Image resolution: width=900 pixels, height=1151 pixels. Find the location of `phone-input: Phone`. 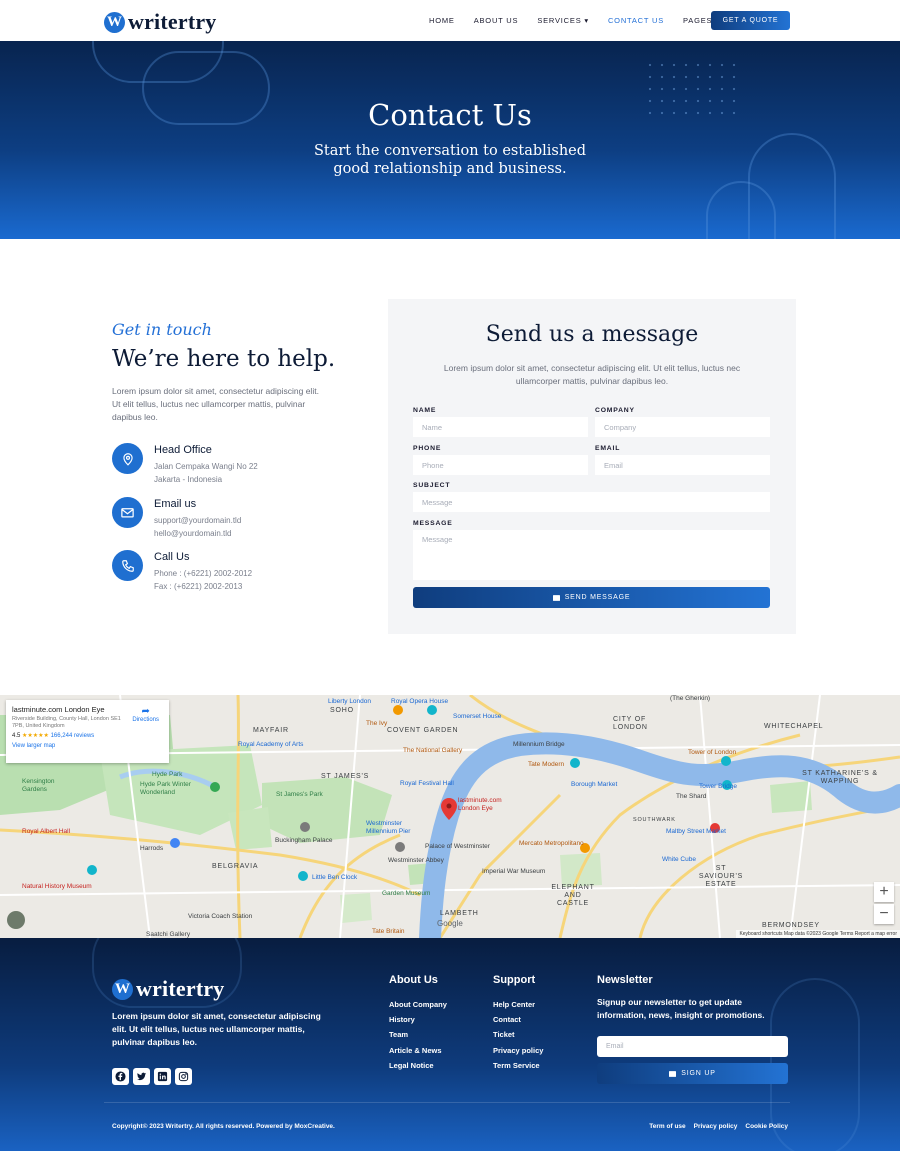

phone-input: Phone is located at coordinates (500, 465).